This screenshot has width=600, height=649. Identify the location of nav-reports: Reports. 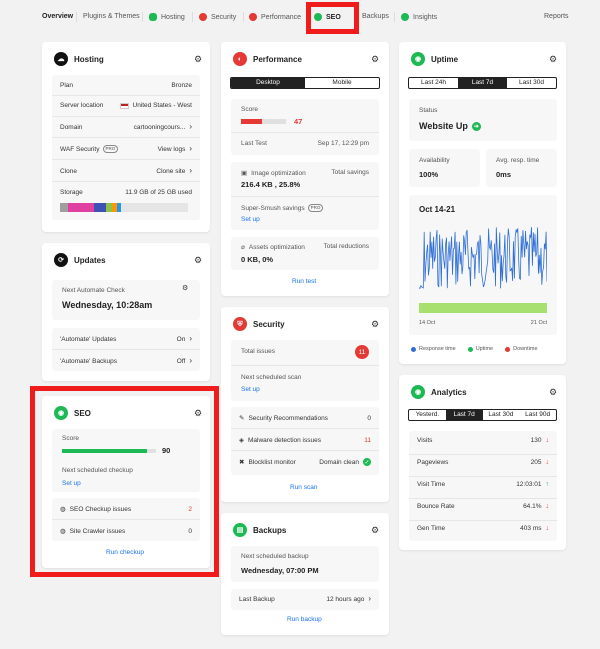
(556, 16).